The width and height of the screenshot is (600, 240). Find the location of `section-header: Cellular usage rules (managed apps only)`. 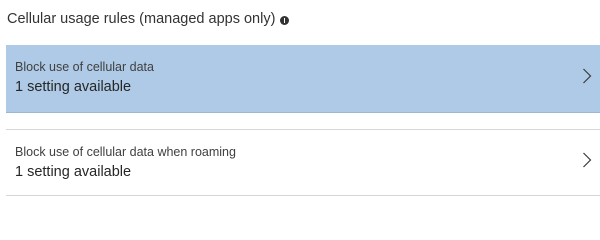

section-header: Cellular usage rules (managed apps only) is located at coordinates (148, 19).